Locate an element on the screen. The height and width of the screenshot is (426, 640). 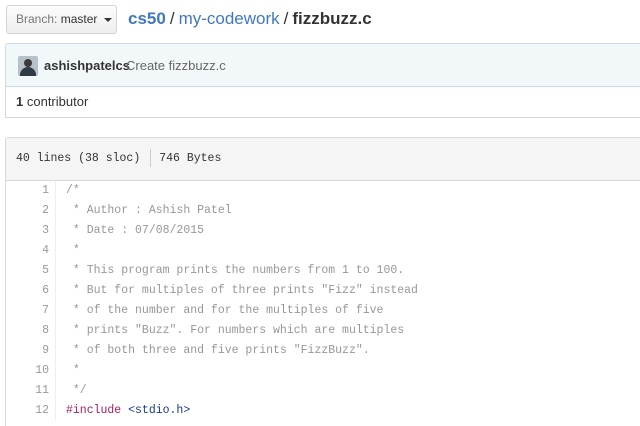
code-line: 12 #include <stdio.h> is located at coordinates (323, 411).